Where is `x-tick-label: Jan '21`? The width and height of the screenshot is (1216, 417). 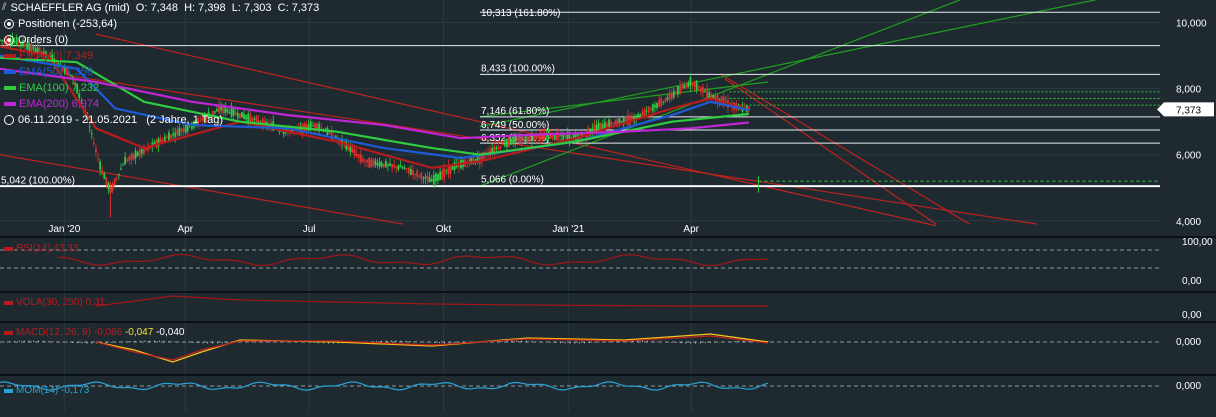
x-tick-label: Jan '21 is located at coordinates (568, 229).